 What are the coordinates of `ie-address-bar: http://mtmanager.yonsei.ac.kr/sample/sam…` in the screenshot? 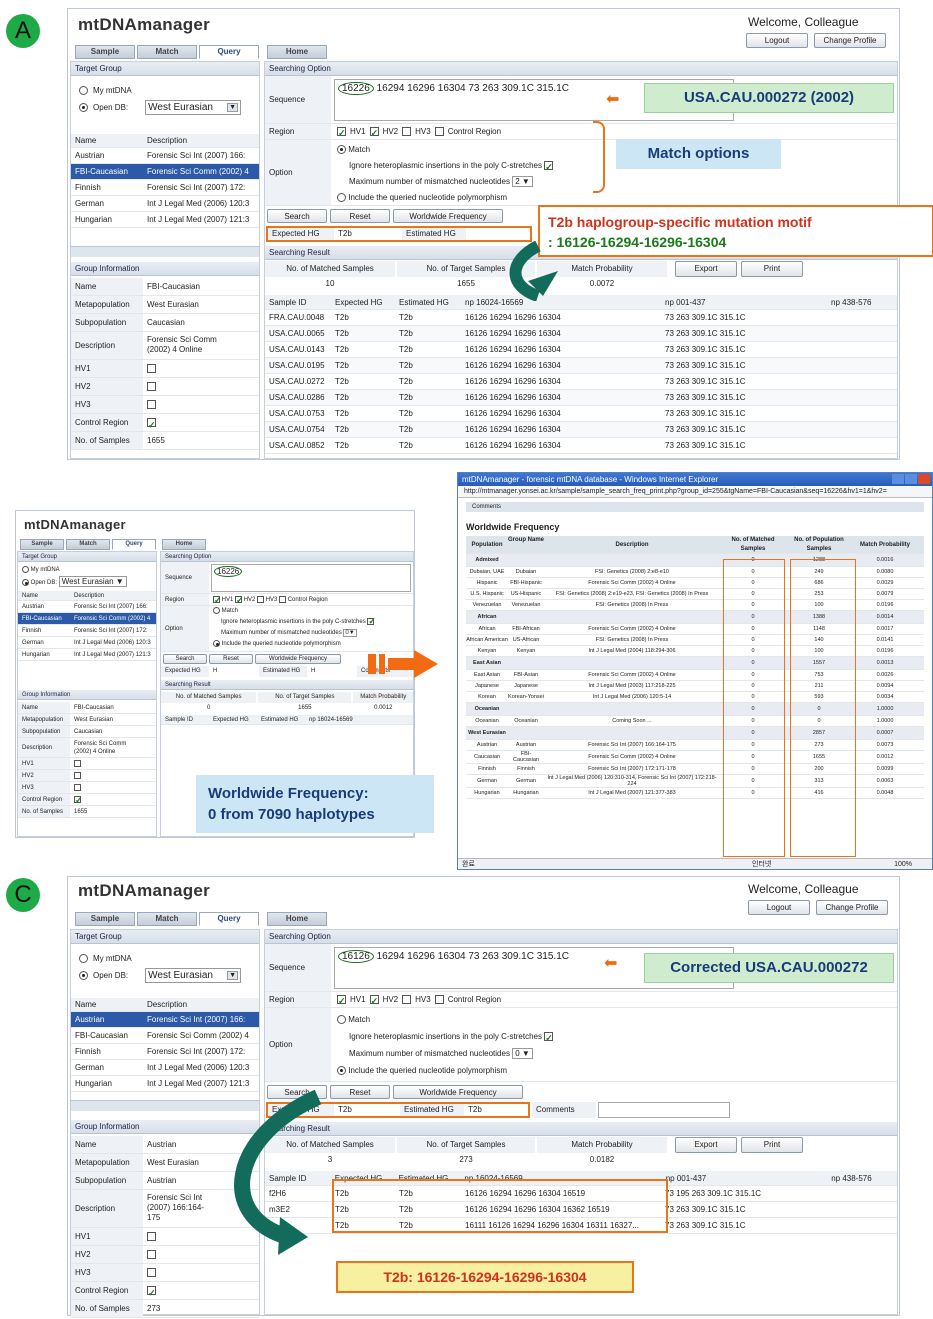 It's located at (695, 492).